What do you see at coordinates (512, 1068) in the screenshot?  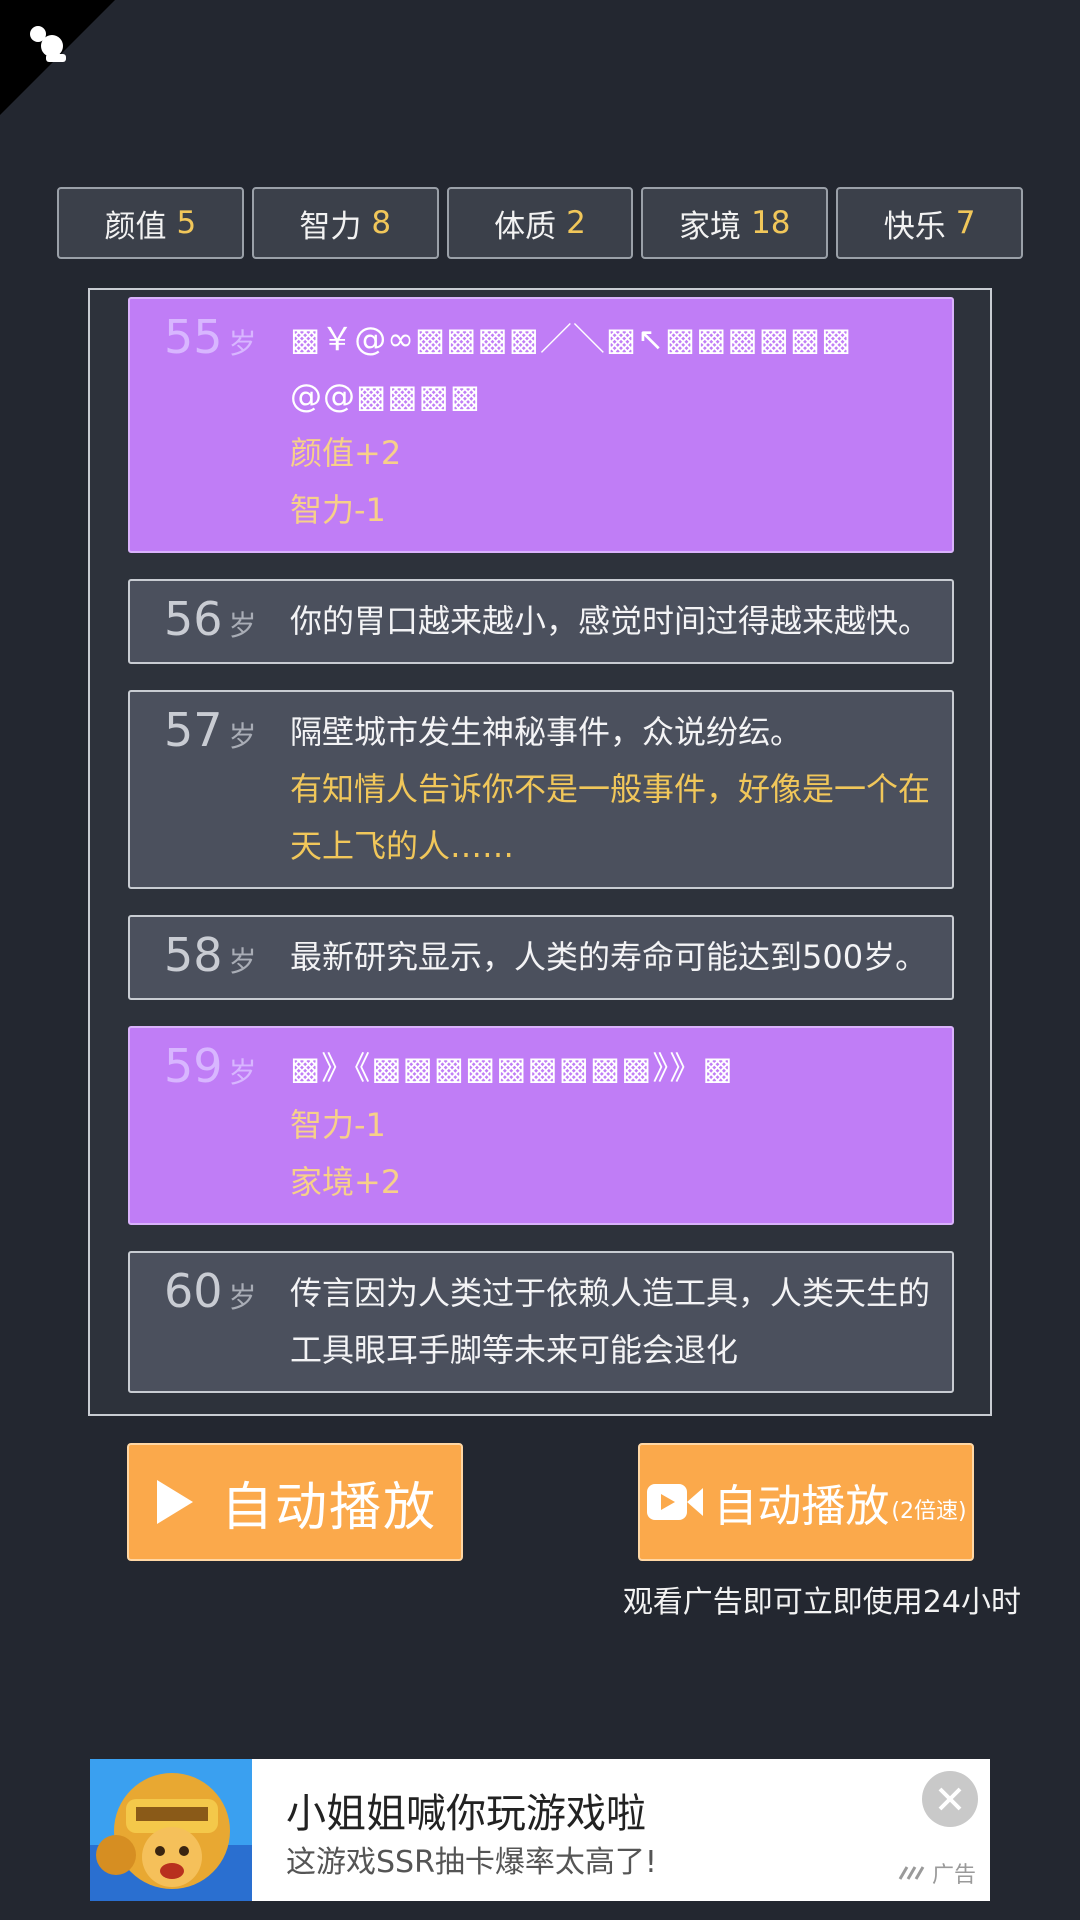 I see `event-text: ▩》《▩▩▩▩▩▩▩▩▩》》▩` at bounding box center [512, 1068].